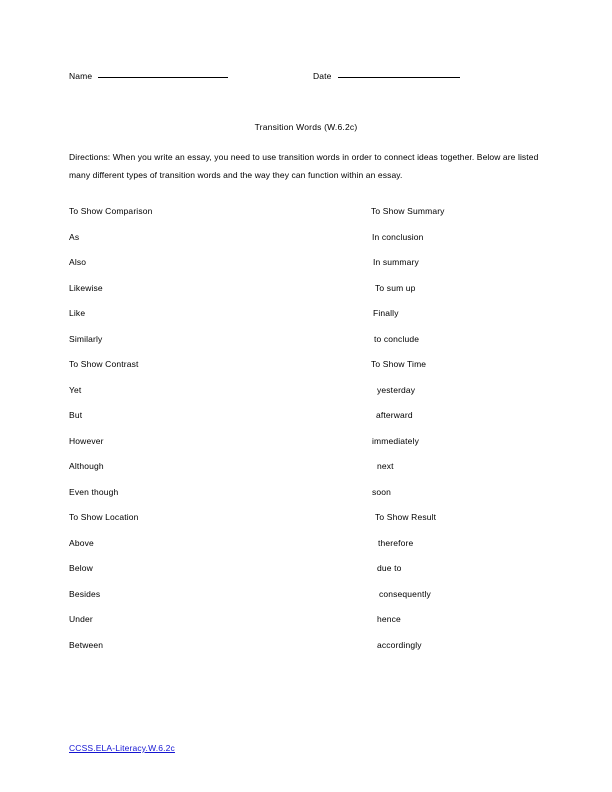 This screenshot has height=792, width=612. I want to click on transition-word: Finally, so click(386, 313).